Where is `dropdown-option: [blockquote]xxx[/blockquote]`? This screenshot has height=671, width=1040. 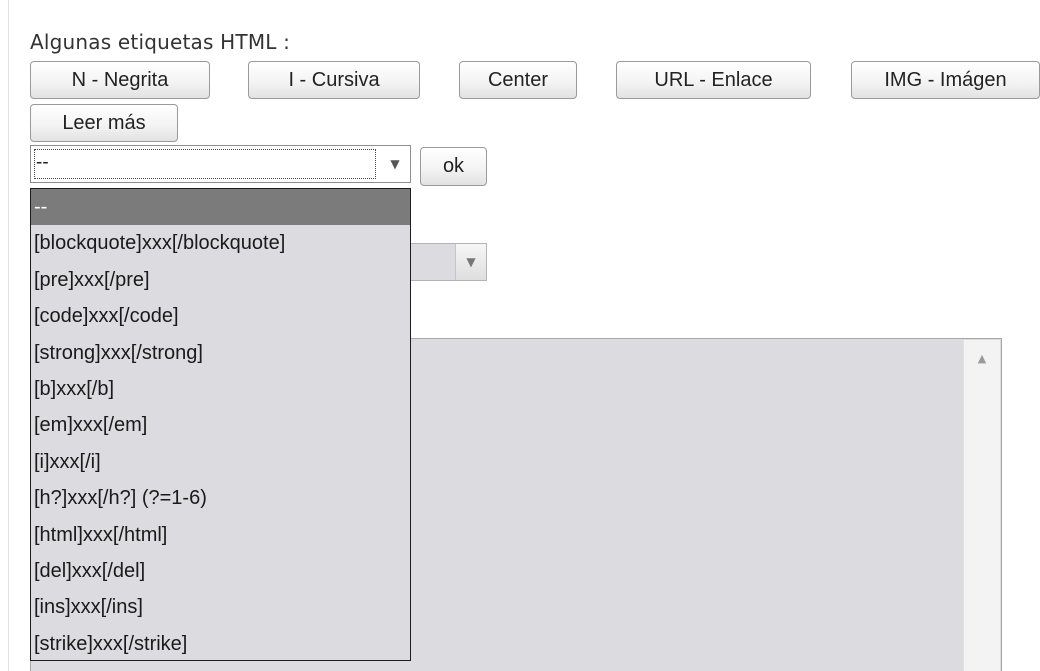 dropdown-option: [blockquote]xxx[/blockquote] is located at coordinates (220, 243).